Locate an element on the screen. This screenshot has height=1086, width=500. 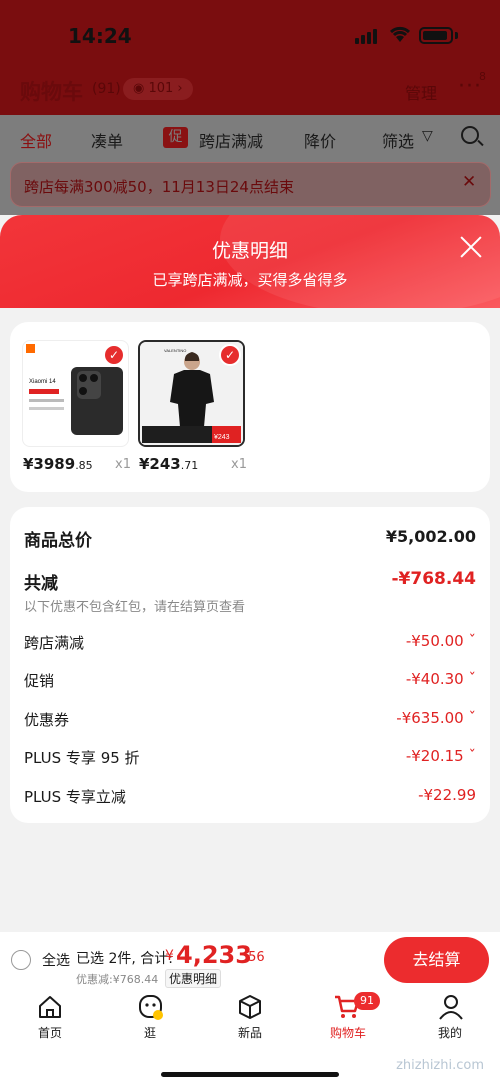
discount-row-label: 跨店满减 is located at coordinates (54, 643).